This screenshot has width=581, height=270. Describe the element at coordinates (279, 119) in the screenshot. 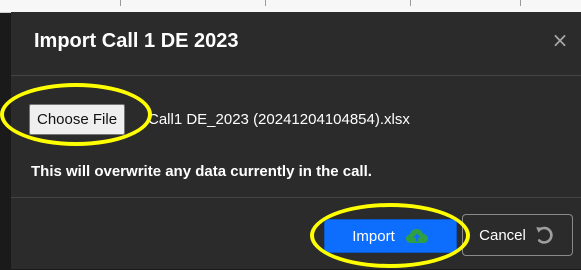

I see `selected-file-name: Call1 DE_2023 (20241204104854).xlsx` at that location.